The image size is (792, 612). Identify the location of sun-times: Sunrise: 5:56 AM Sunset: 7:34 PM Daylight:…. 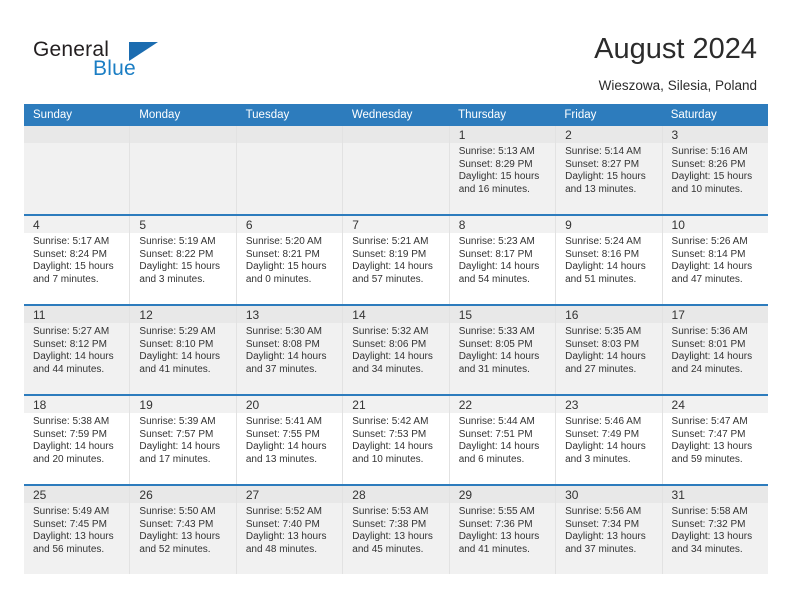
(608, 530).